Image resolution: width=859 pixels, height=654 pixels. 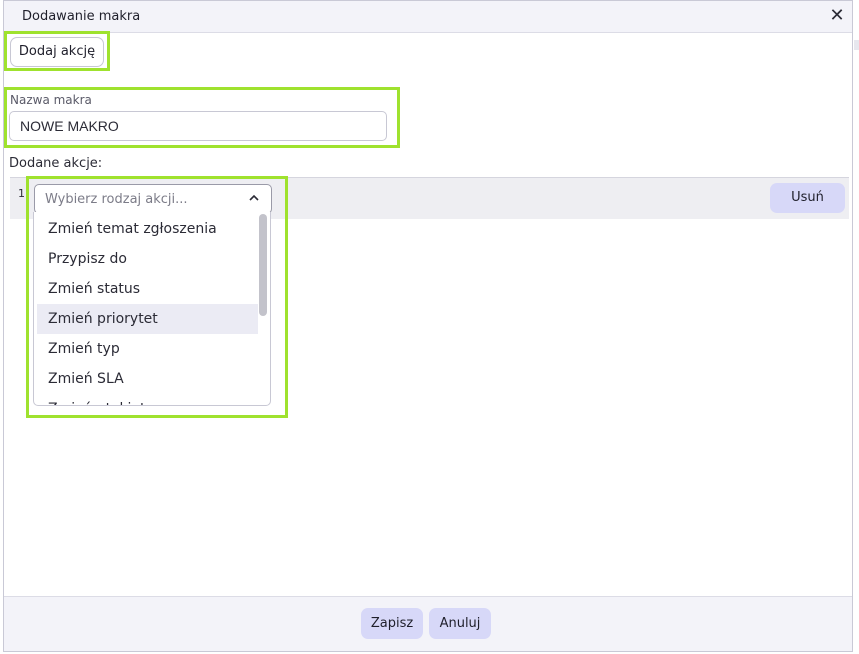 I want to click on save-button: Zapisz, so click(x=392, y=623).